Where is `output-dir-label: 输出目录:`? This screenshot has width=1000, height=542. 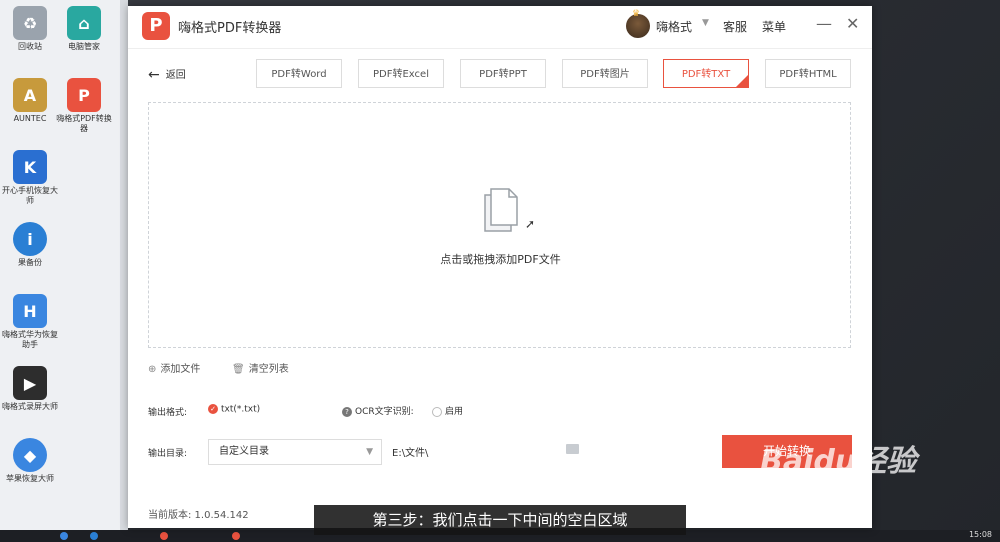 output-dir-label: 输出目录: is located at coordinates (168, 454).